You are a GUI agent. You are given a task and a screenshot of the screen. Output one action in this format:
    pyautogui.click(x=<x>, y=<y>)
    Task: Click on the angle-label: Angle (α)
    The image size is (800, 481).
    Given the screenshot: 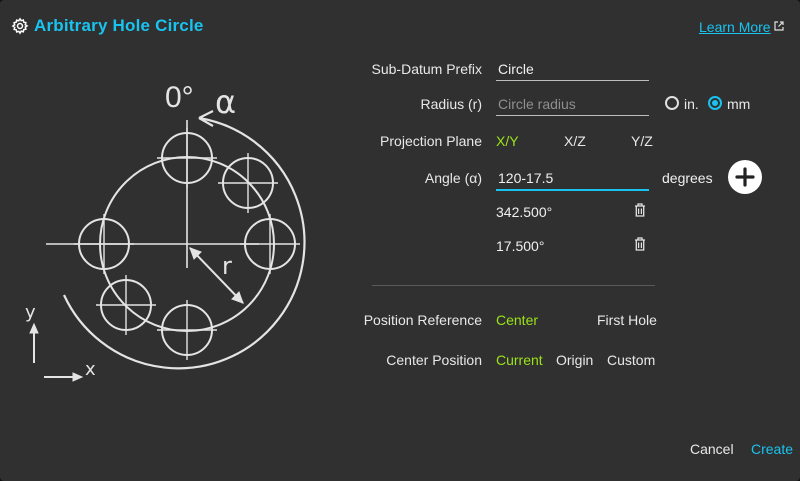 What is the action you would take?
    pyautogui.click(x=453, y=178)
    